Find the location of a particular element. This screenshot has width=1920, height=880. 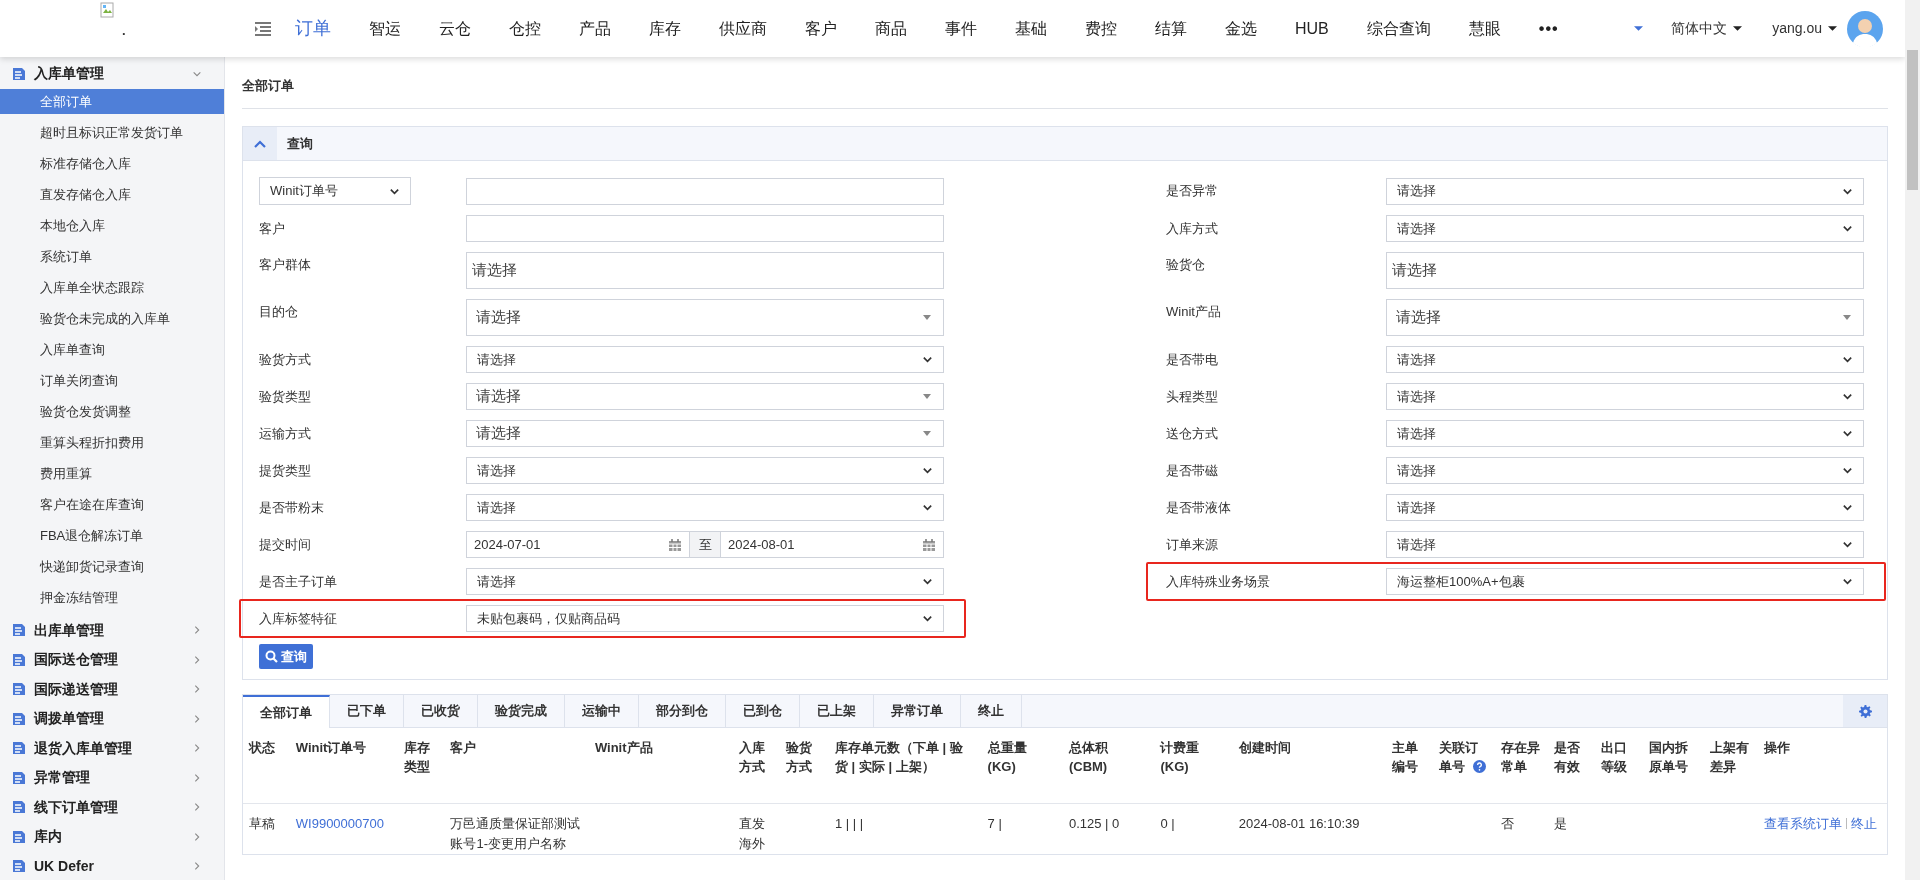

action-link: 查看系统订单 is located at coordinates (1802, 823).